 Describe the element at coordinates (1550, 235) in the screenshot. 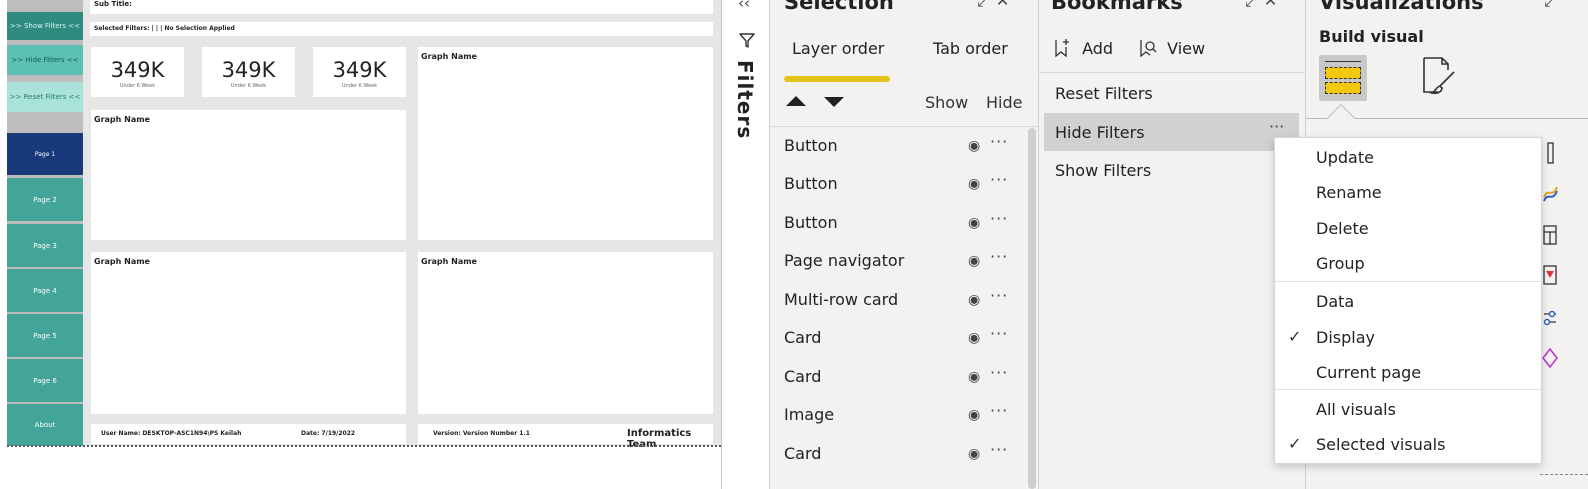

I see `chart-matrix-icon` at that location.